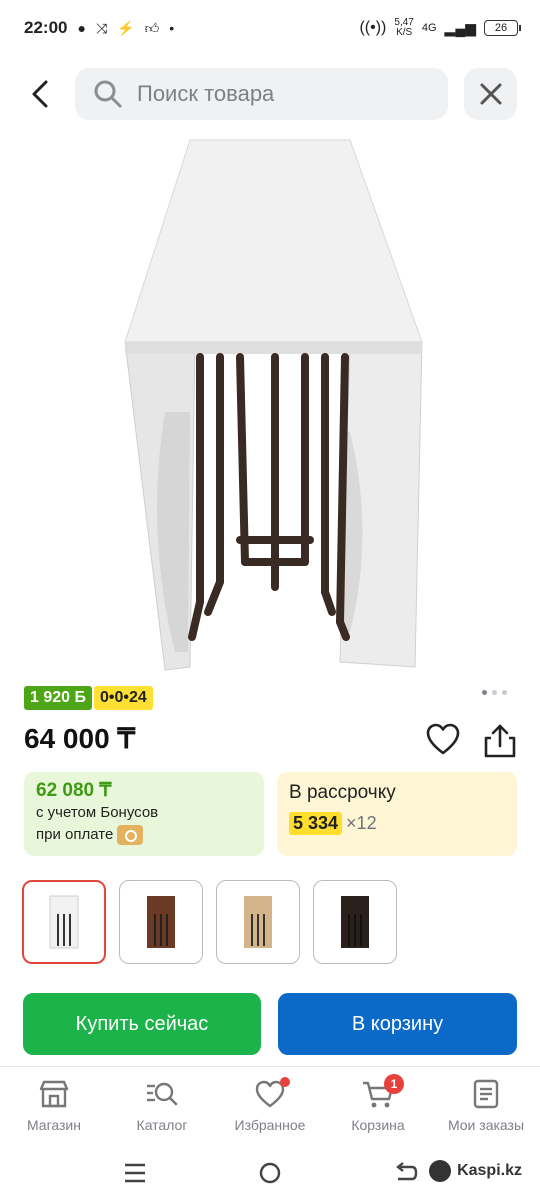 This screenshot has height=1200, width=540. Describe the element at coordinates (75, 834) in the screenshot. I see `bonus-line-2: при оплате` at that location.